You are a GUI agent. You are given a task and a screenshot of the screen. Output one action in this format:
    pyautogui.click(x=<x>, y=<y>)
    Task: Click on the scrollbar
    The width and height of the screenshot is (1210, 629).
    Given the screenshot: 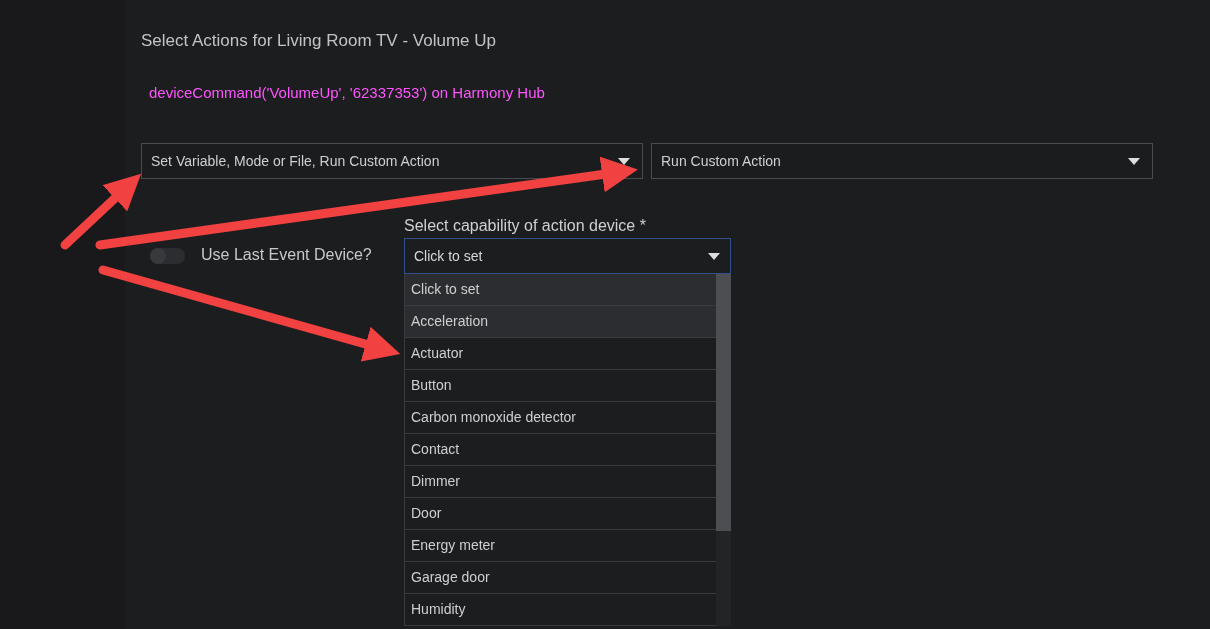 What is the action you would take?
    pyautogui.click(x=723, y=450)
    